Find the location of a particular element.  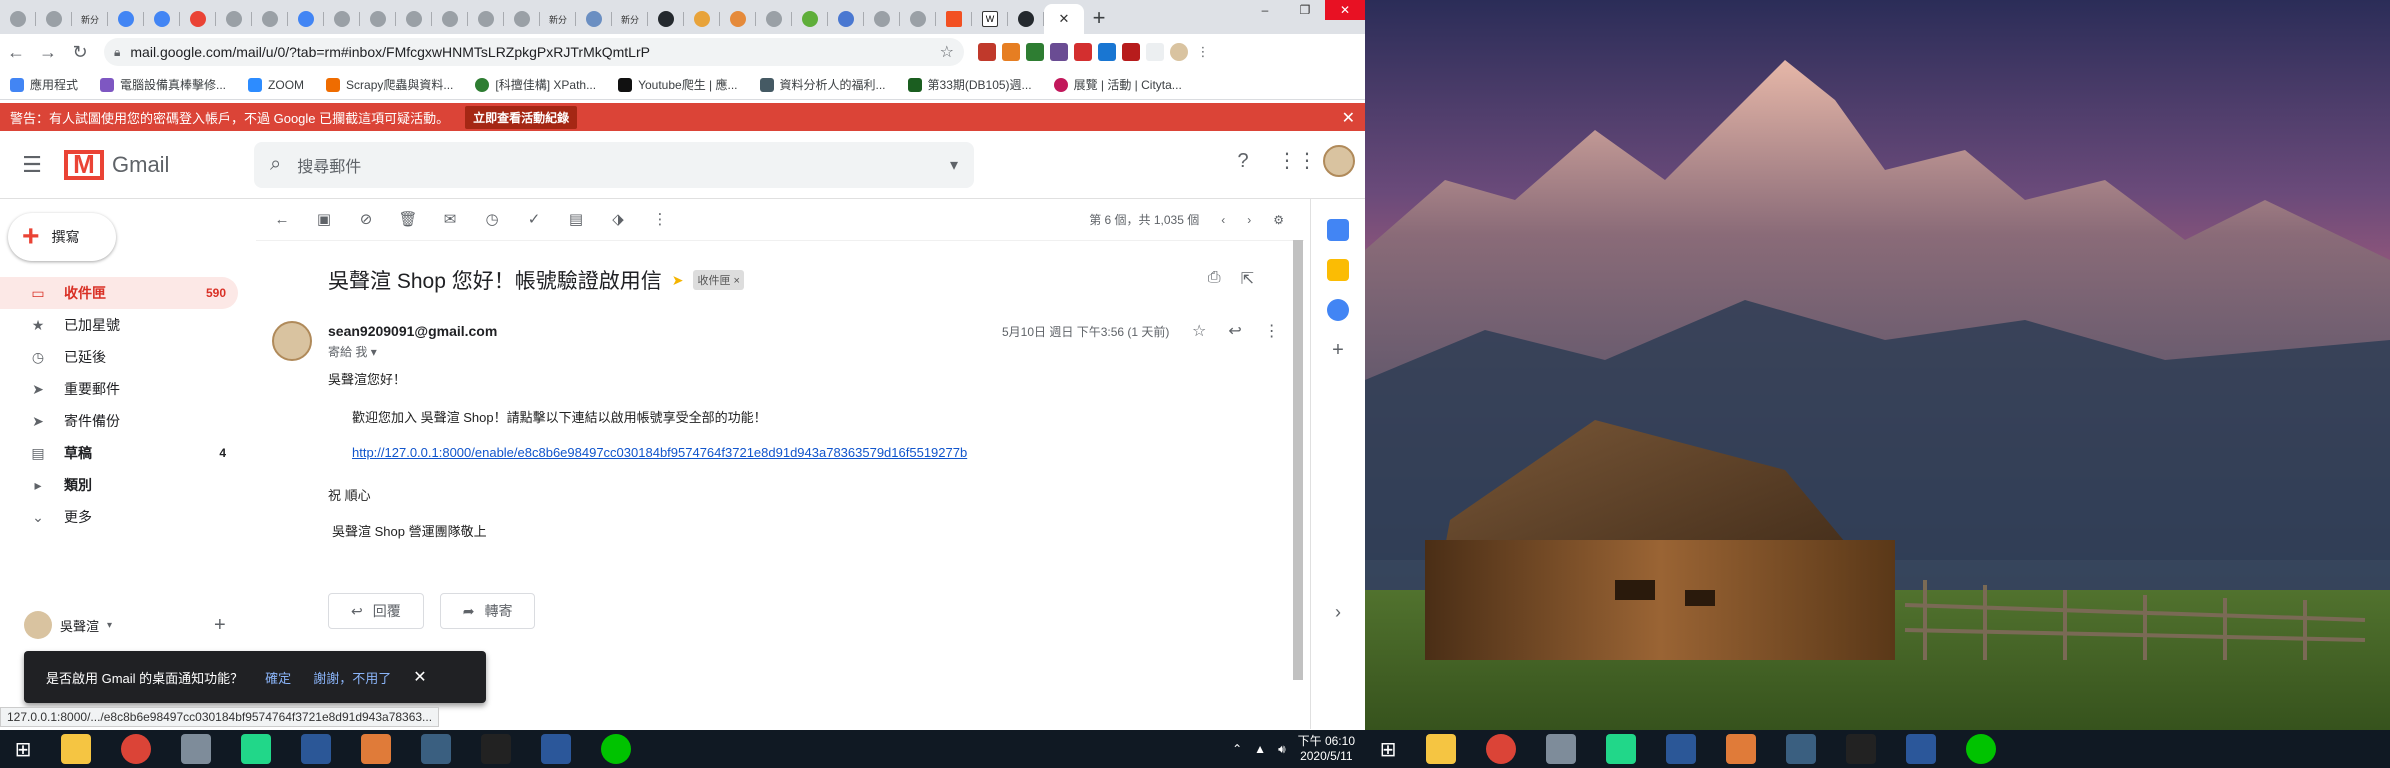

bookmark-apps: 應用程式 is located at coordinates (44, 84).